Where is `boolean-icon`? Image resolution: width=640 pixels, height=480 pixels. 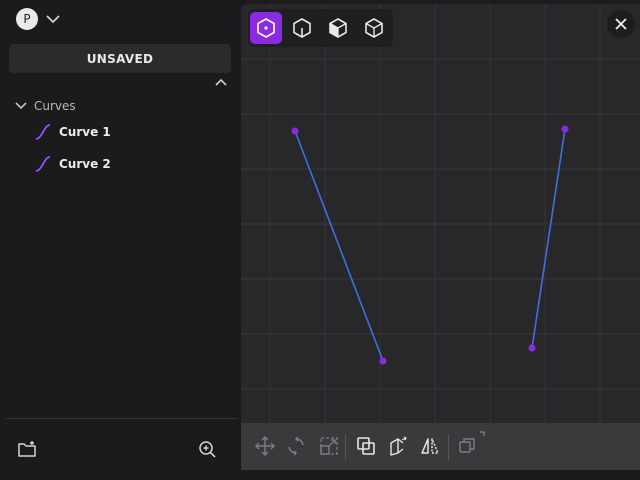
boolean-icon is located at coordinates (366, 446).